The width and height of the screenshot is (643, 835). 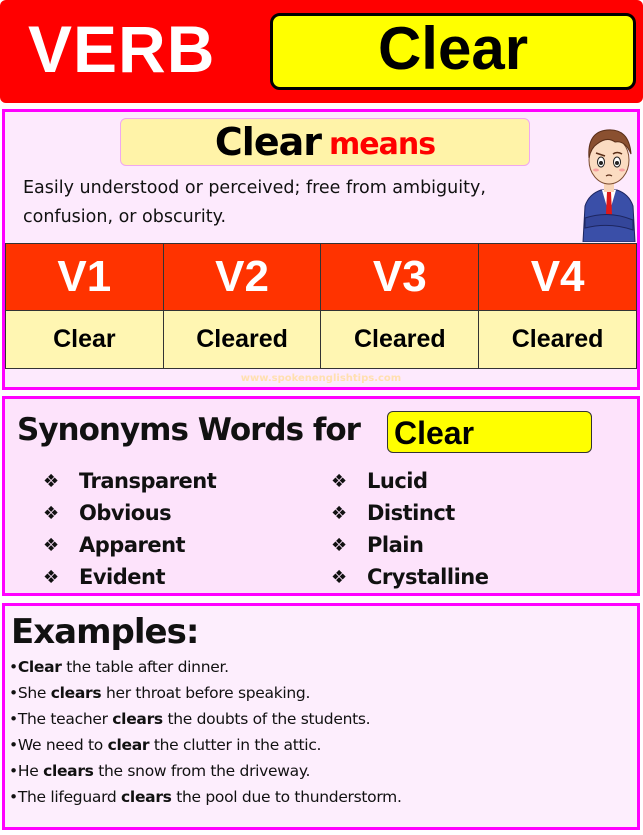 What do you see at coordinates (105, 632) in the screenshot?
I see `examples-title: Examples:` at bounding box center [105, 632].